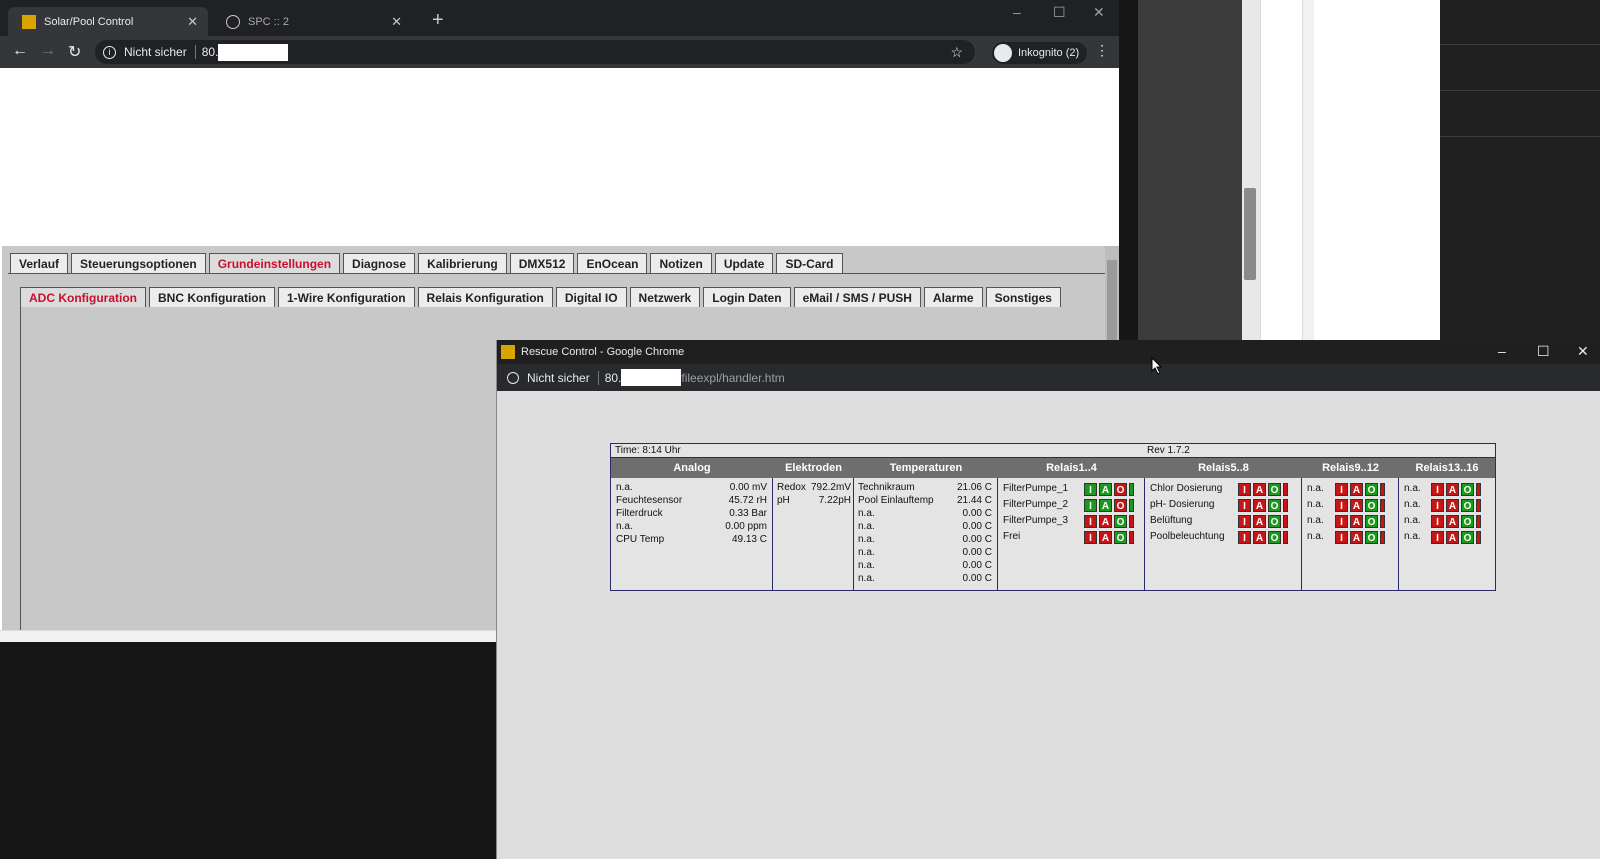 The width and height of the screenshot is (1600, 859). What do you see at coordinates (274, 263) in the screenshot?
I see `main-tab-2: Grundeinstellungen` at bounding box center [274, 263].